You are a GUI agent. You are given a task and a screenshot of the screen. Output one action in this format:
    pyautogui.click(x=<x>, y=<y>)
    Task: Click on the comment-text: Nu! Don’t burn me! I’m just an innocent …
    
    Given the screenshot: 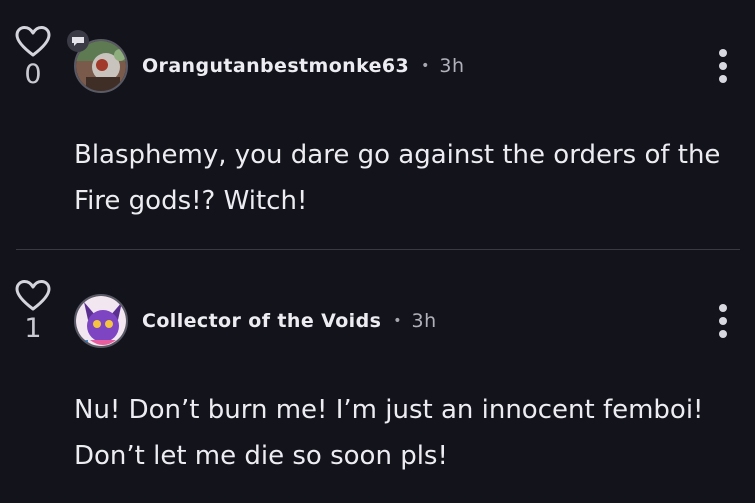 What is the action you would take?
    pyautogui.click(x=389, y=433)
    